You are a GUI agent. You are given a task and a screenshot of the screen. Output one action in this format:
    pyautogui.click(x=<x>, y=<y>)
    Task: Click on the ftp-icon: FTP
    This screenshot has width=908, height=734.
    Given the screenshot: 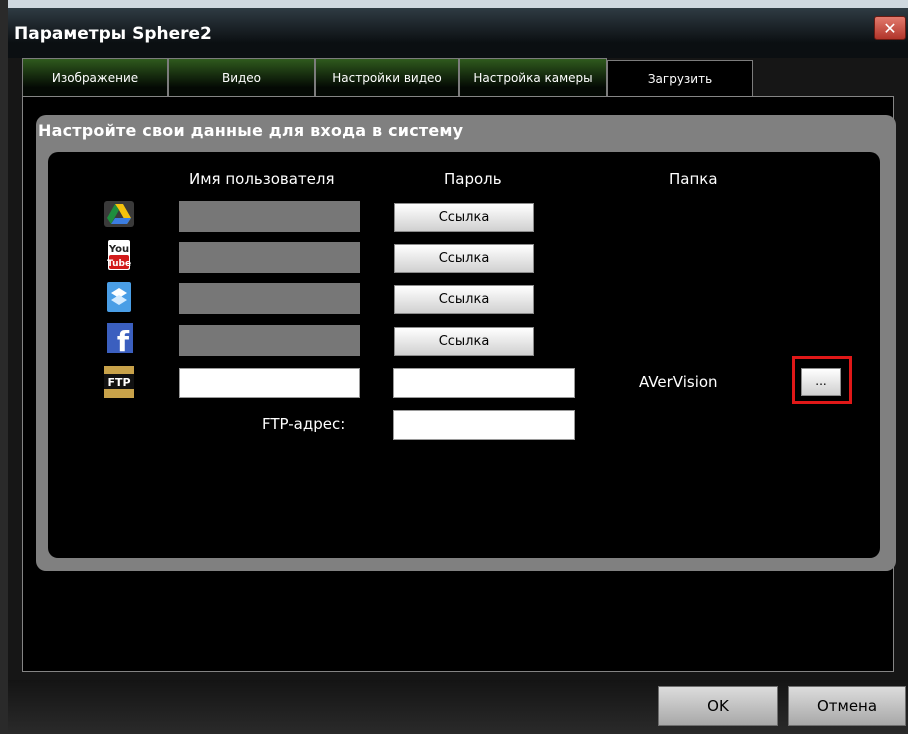 What is the action you would take?
    pyautogui.click(x=119, y=382)
    